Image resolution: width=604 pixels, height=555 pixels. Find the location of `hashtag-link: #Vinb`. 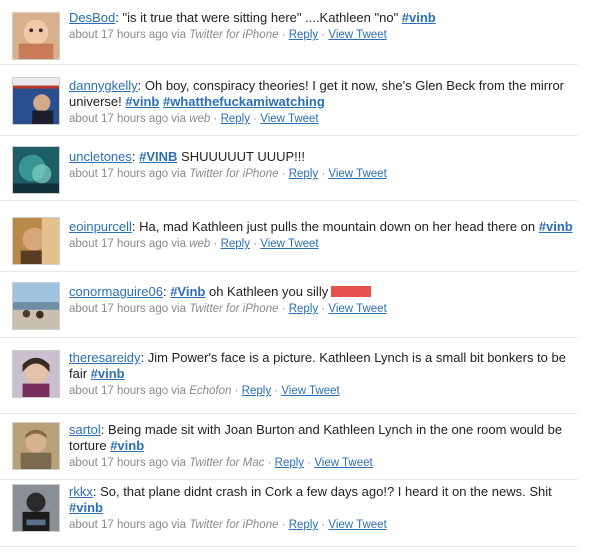

hashtag-link: #Vinb is located at coordinates (187, 291).